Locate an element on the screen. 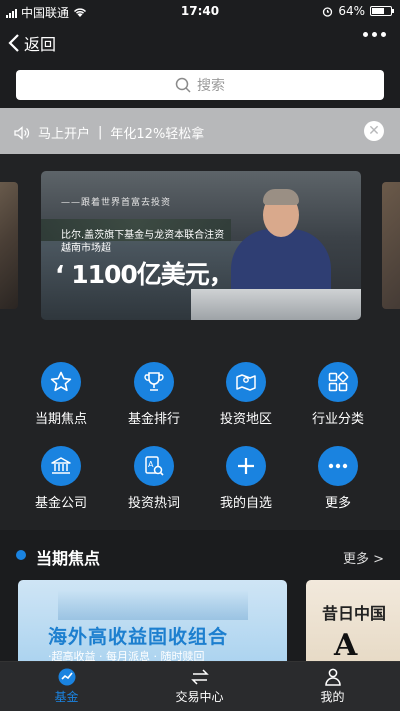 The width and height of the screenshot is (400, 711). grid-label: 行业分类 is located at coordinates (337, 419).